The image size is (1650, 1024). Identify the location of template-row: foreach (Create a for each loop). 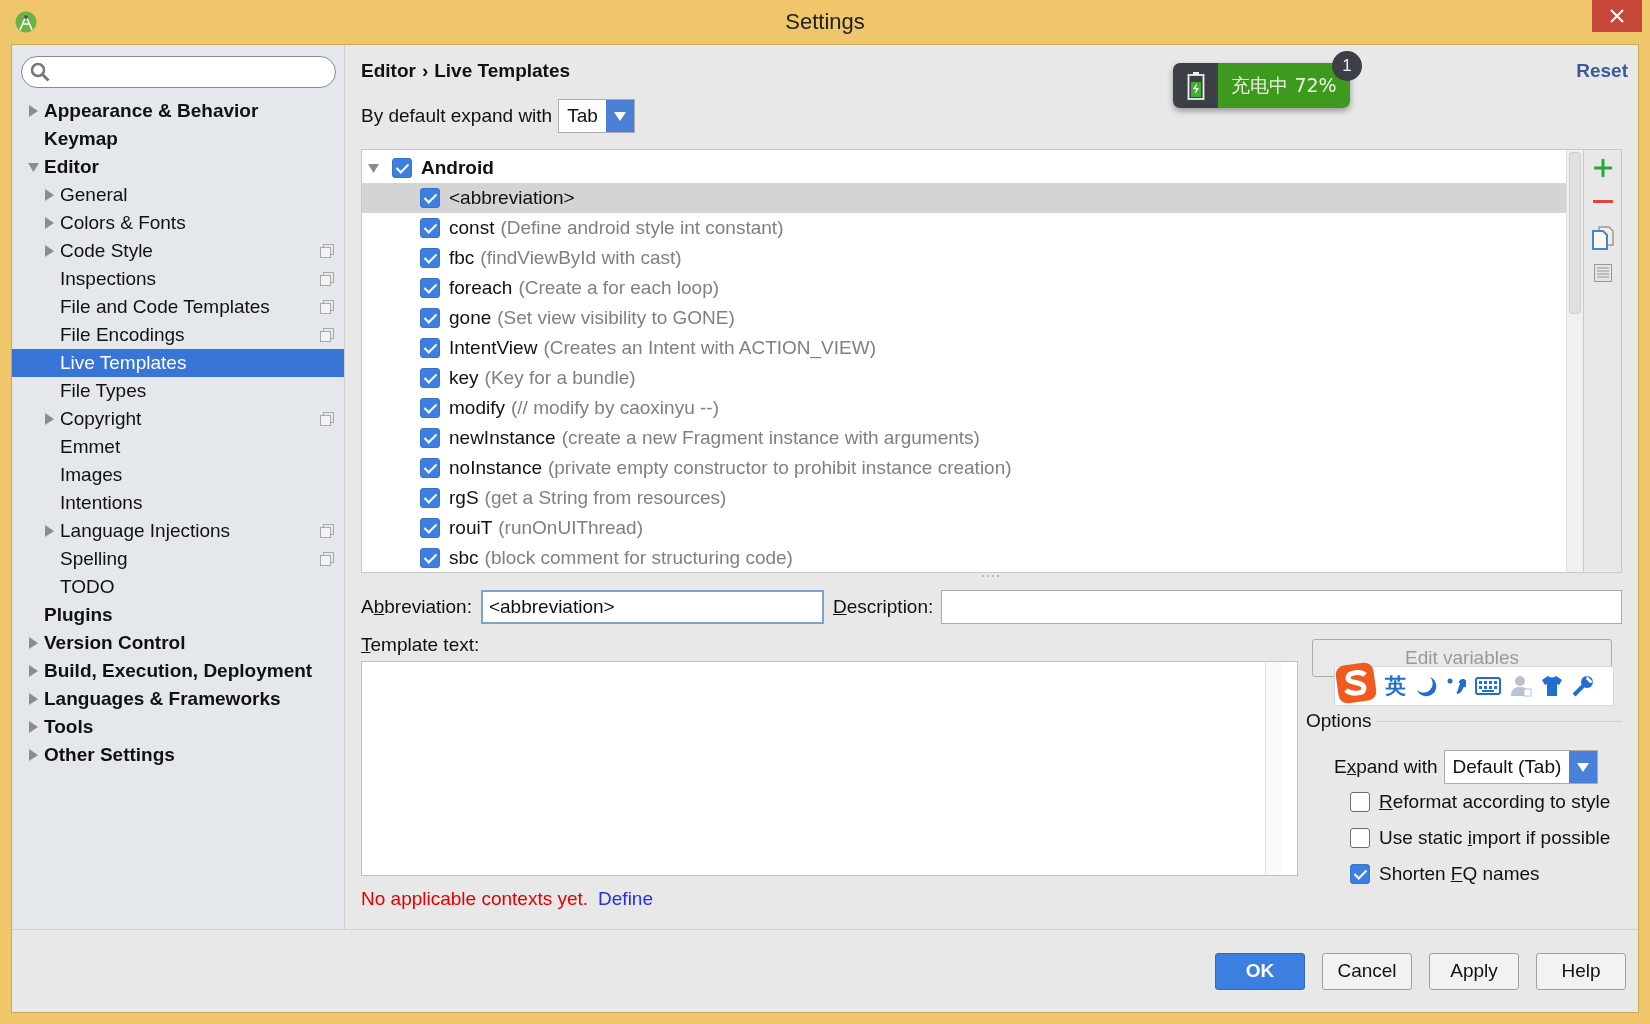
(964, 288).